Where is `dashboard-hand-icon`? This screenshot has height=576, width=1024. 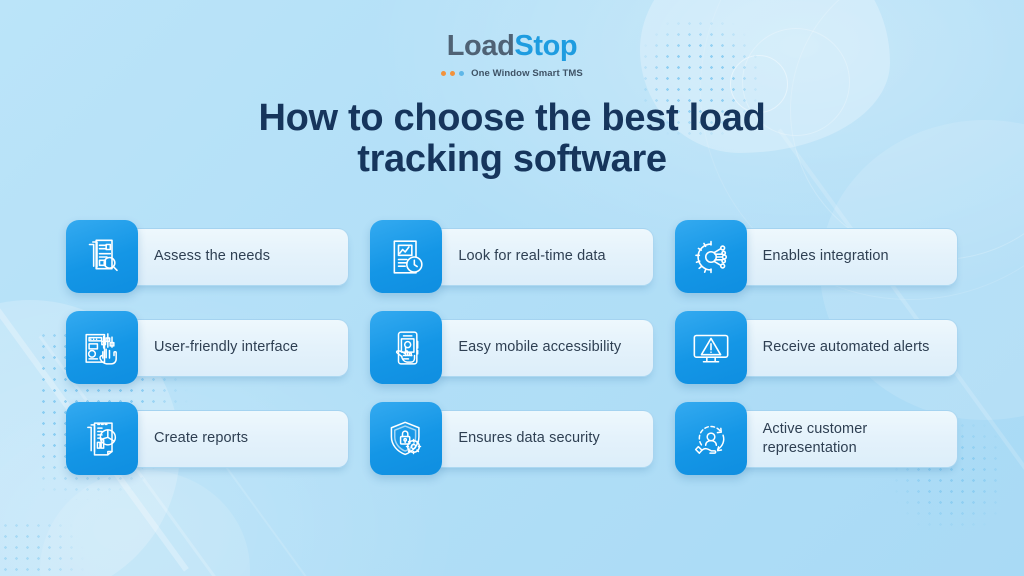
dashboard-hand-icon is located at coordinates (102, 347).